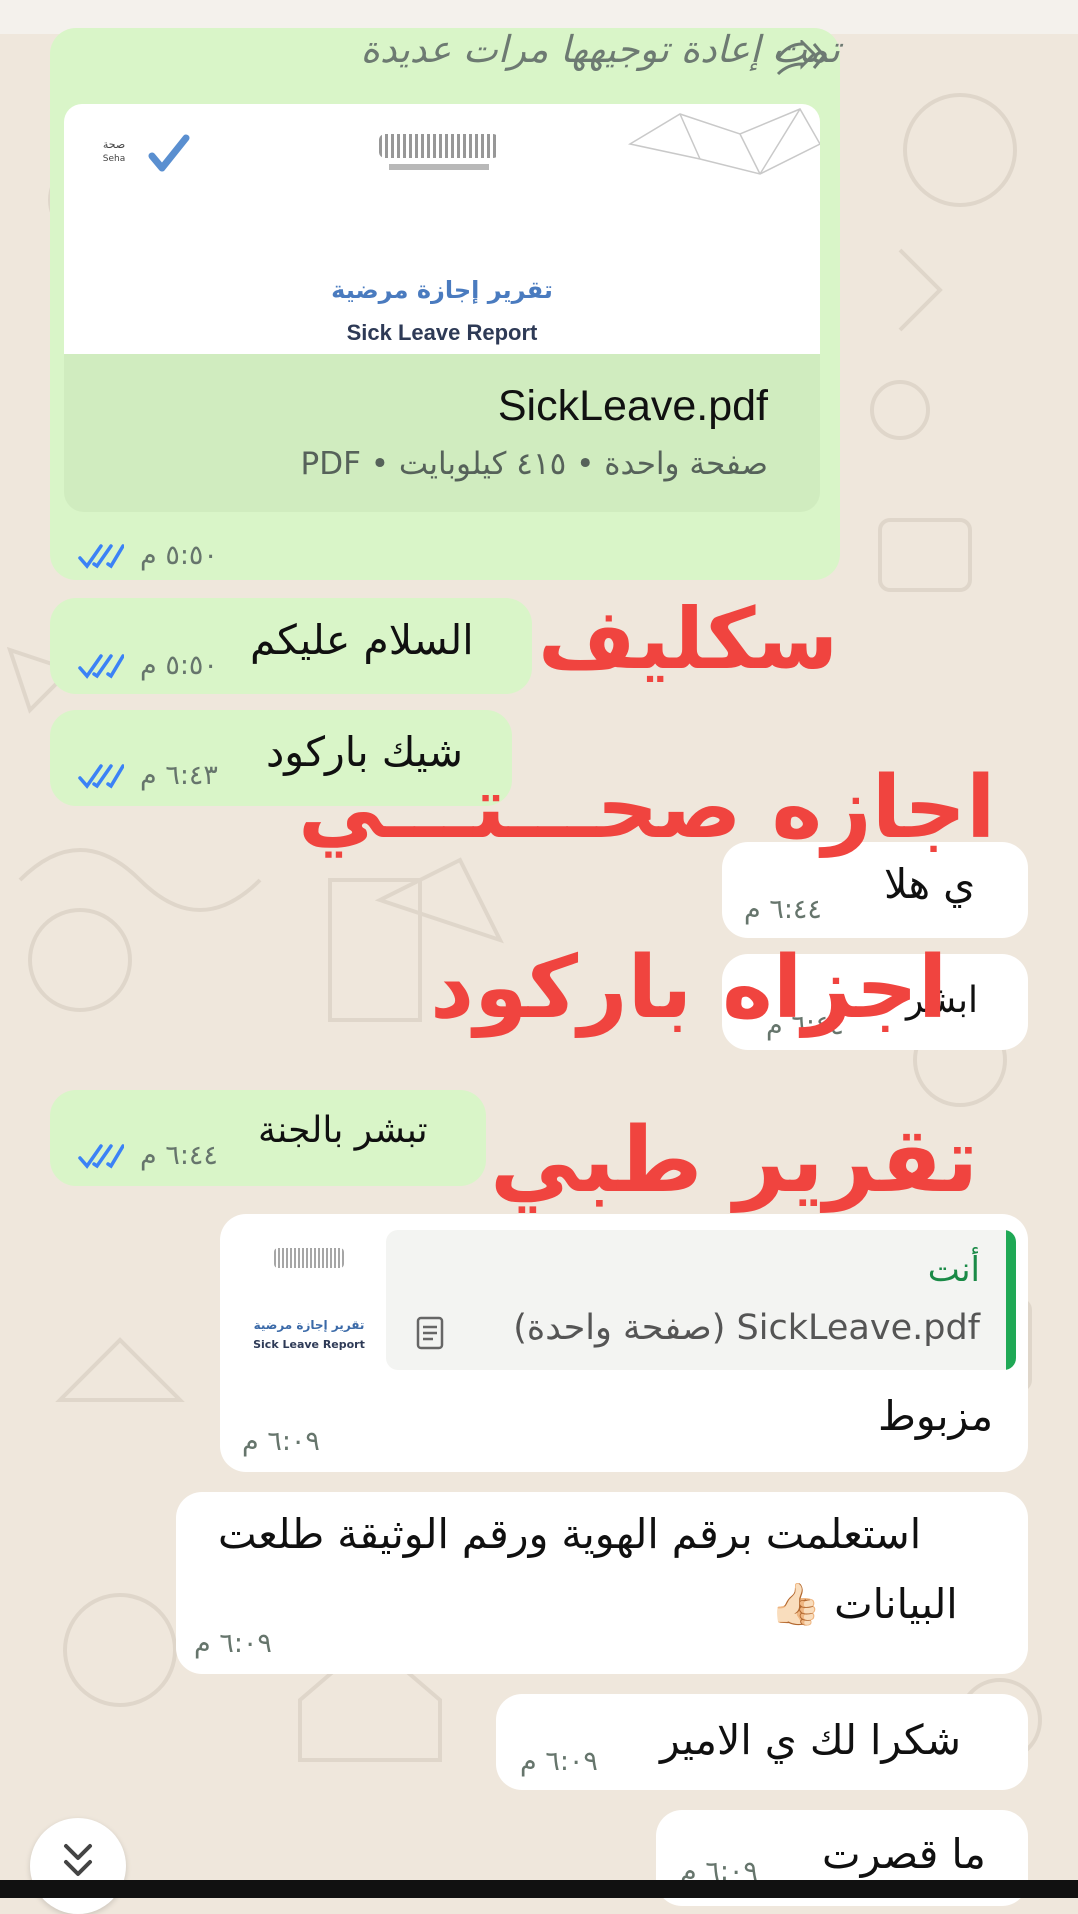 This screenshot has height=1914, width=1078. Describe the element at coordinates (688, 639) in the screenshot. I see `overlay-text-1: سكليف` at that location.